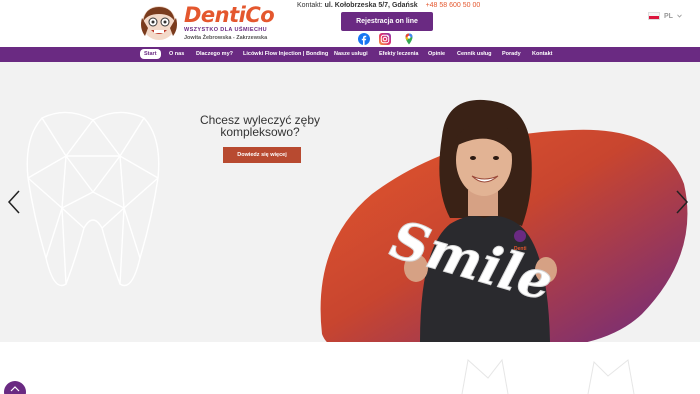 The image size is (700, 394). What do you see at coordinates (436, 54) in the screenshot?
I see `nav-item-opinie: Opinie` at bounding box center [436, 54].